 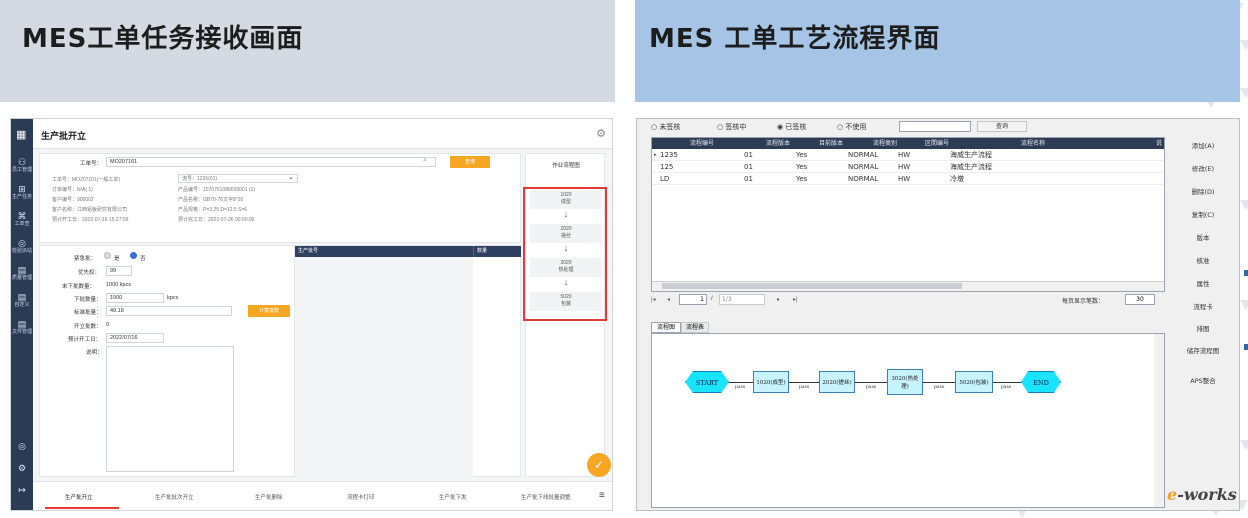 I want to click on plan-date-input: 2022/07/16, so click(x=135, y=338).